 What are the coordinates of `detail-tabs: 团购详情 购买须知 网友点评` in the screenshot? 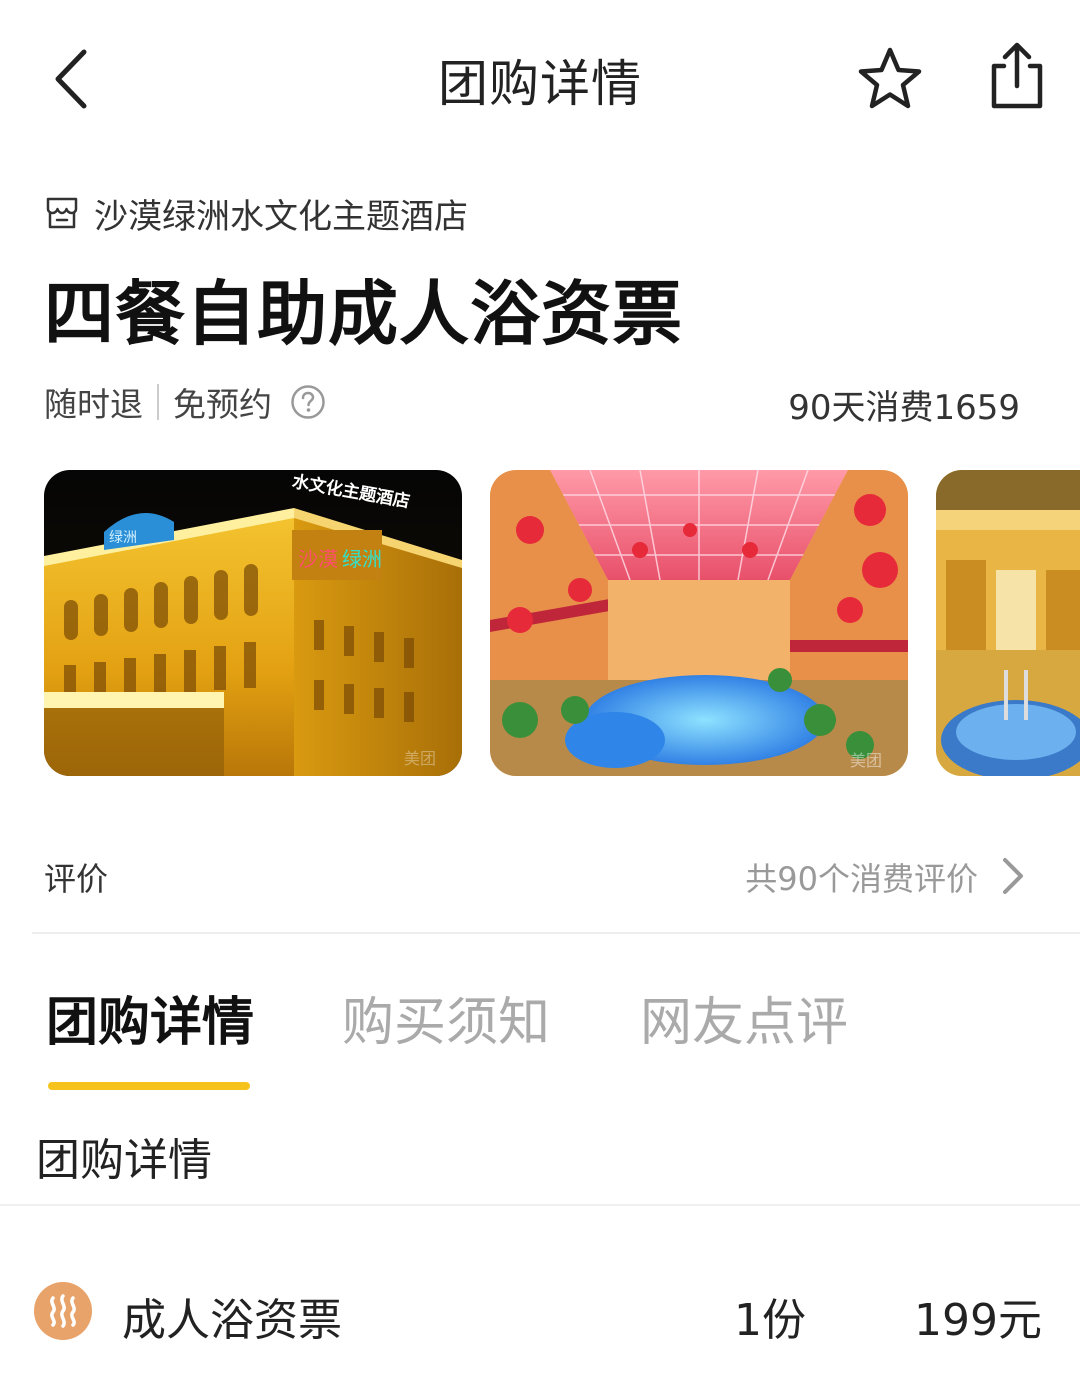 It's located at (540, 1040).